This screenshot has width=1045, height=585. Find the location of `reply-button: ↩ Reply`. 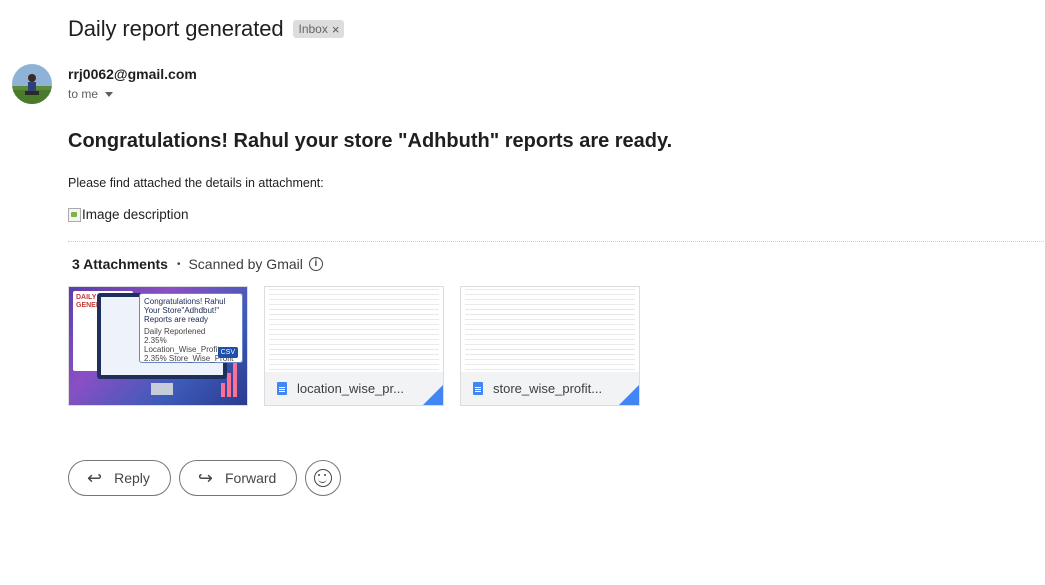

reply-button: ↩ Reply is located at coordinates (119, 478).